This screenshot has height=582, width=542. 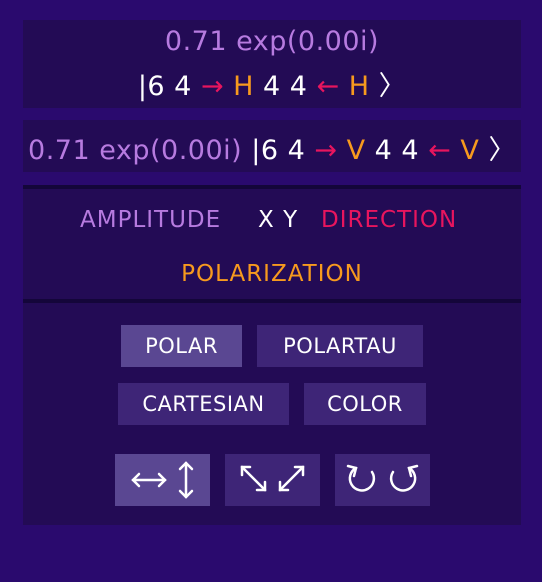 I want to click on diagonal-basis-icon, so click(x=272, y=478).